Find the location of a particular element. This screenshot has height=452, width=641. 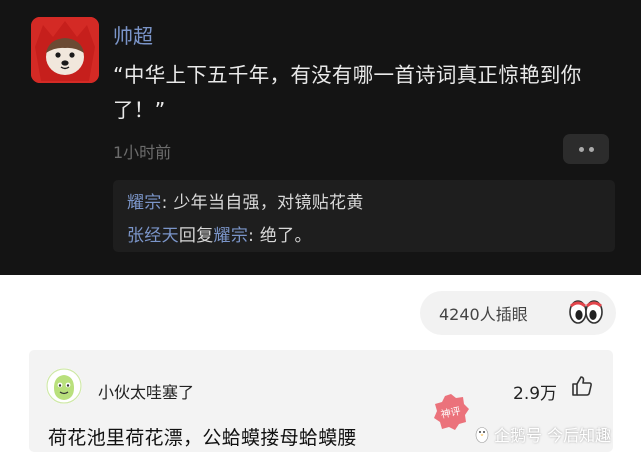

card-avatar is located at coordinates (64, 386).